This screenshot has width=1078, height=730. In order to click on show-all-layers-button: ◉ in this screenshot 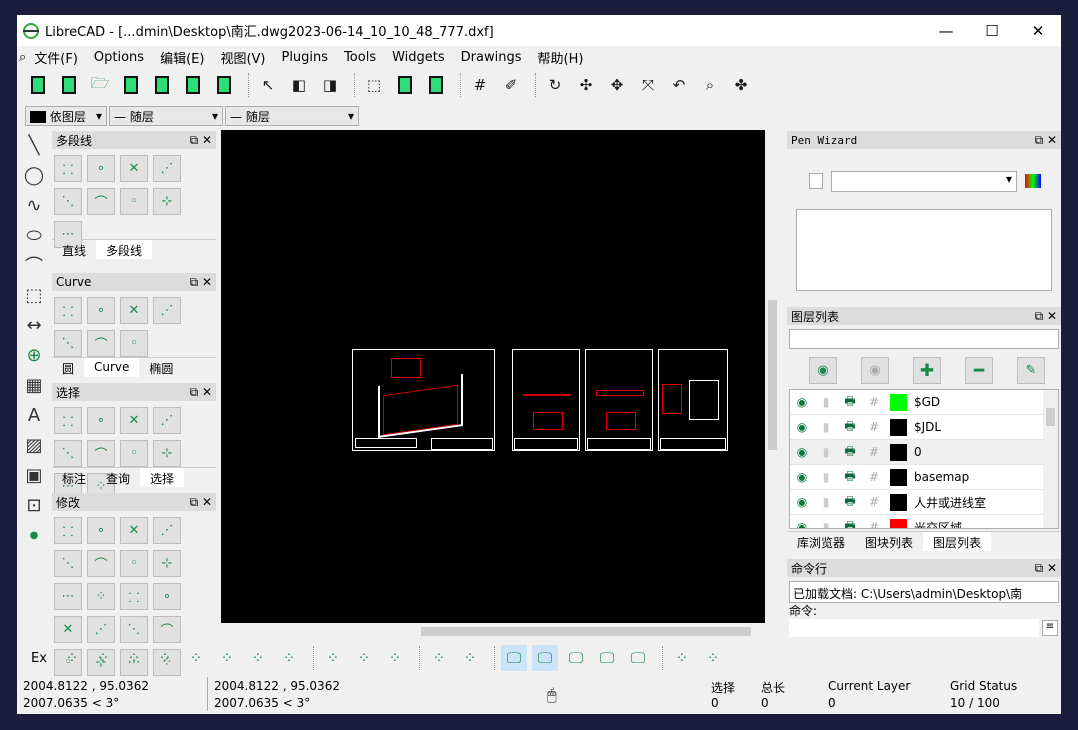, I will do `click(823, 370)`.